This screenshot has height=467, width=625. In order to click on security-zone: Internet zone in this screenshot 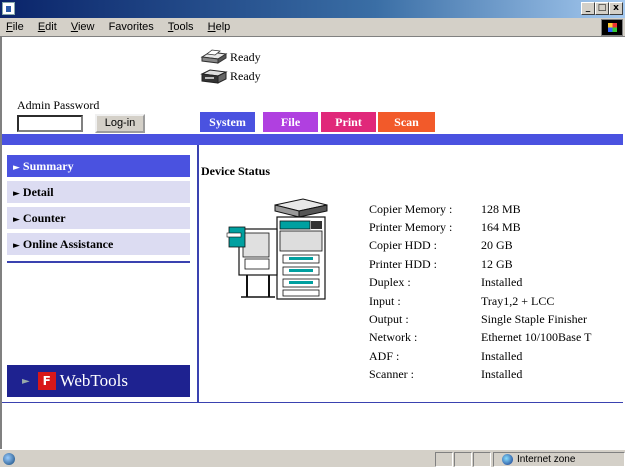, I will do `click(559, 459)`.